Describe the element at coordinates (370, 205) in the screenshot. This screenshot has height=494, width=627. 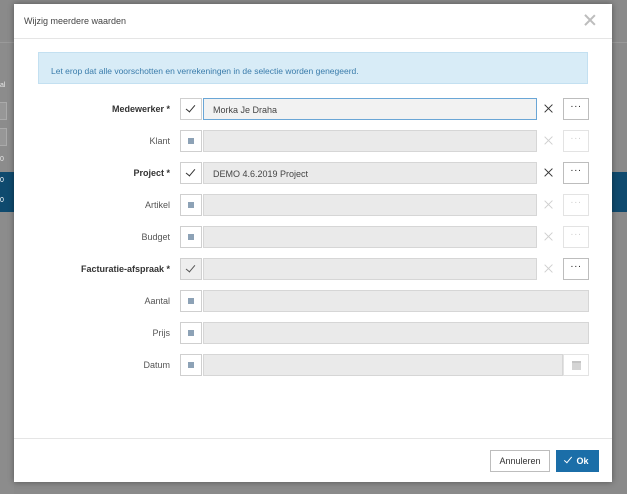
I see `artikel-input` at that location.